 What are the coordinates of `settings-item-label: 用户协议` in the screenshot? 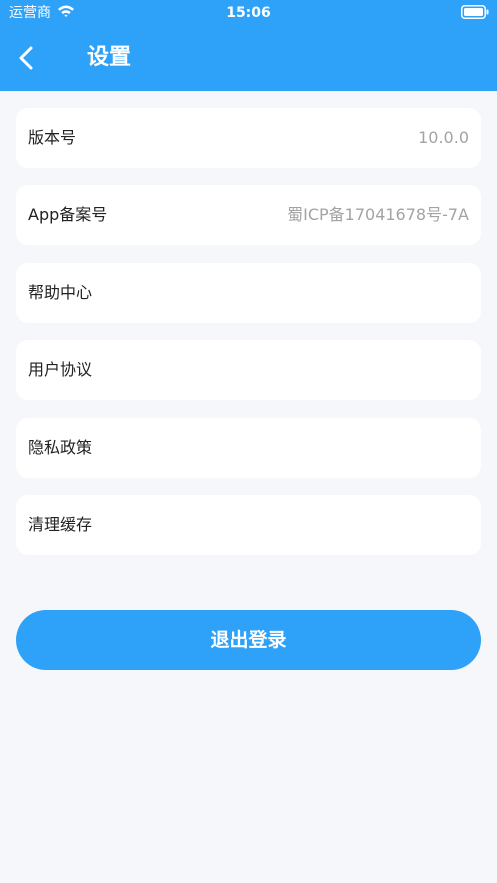 It's located at (60, 370).